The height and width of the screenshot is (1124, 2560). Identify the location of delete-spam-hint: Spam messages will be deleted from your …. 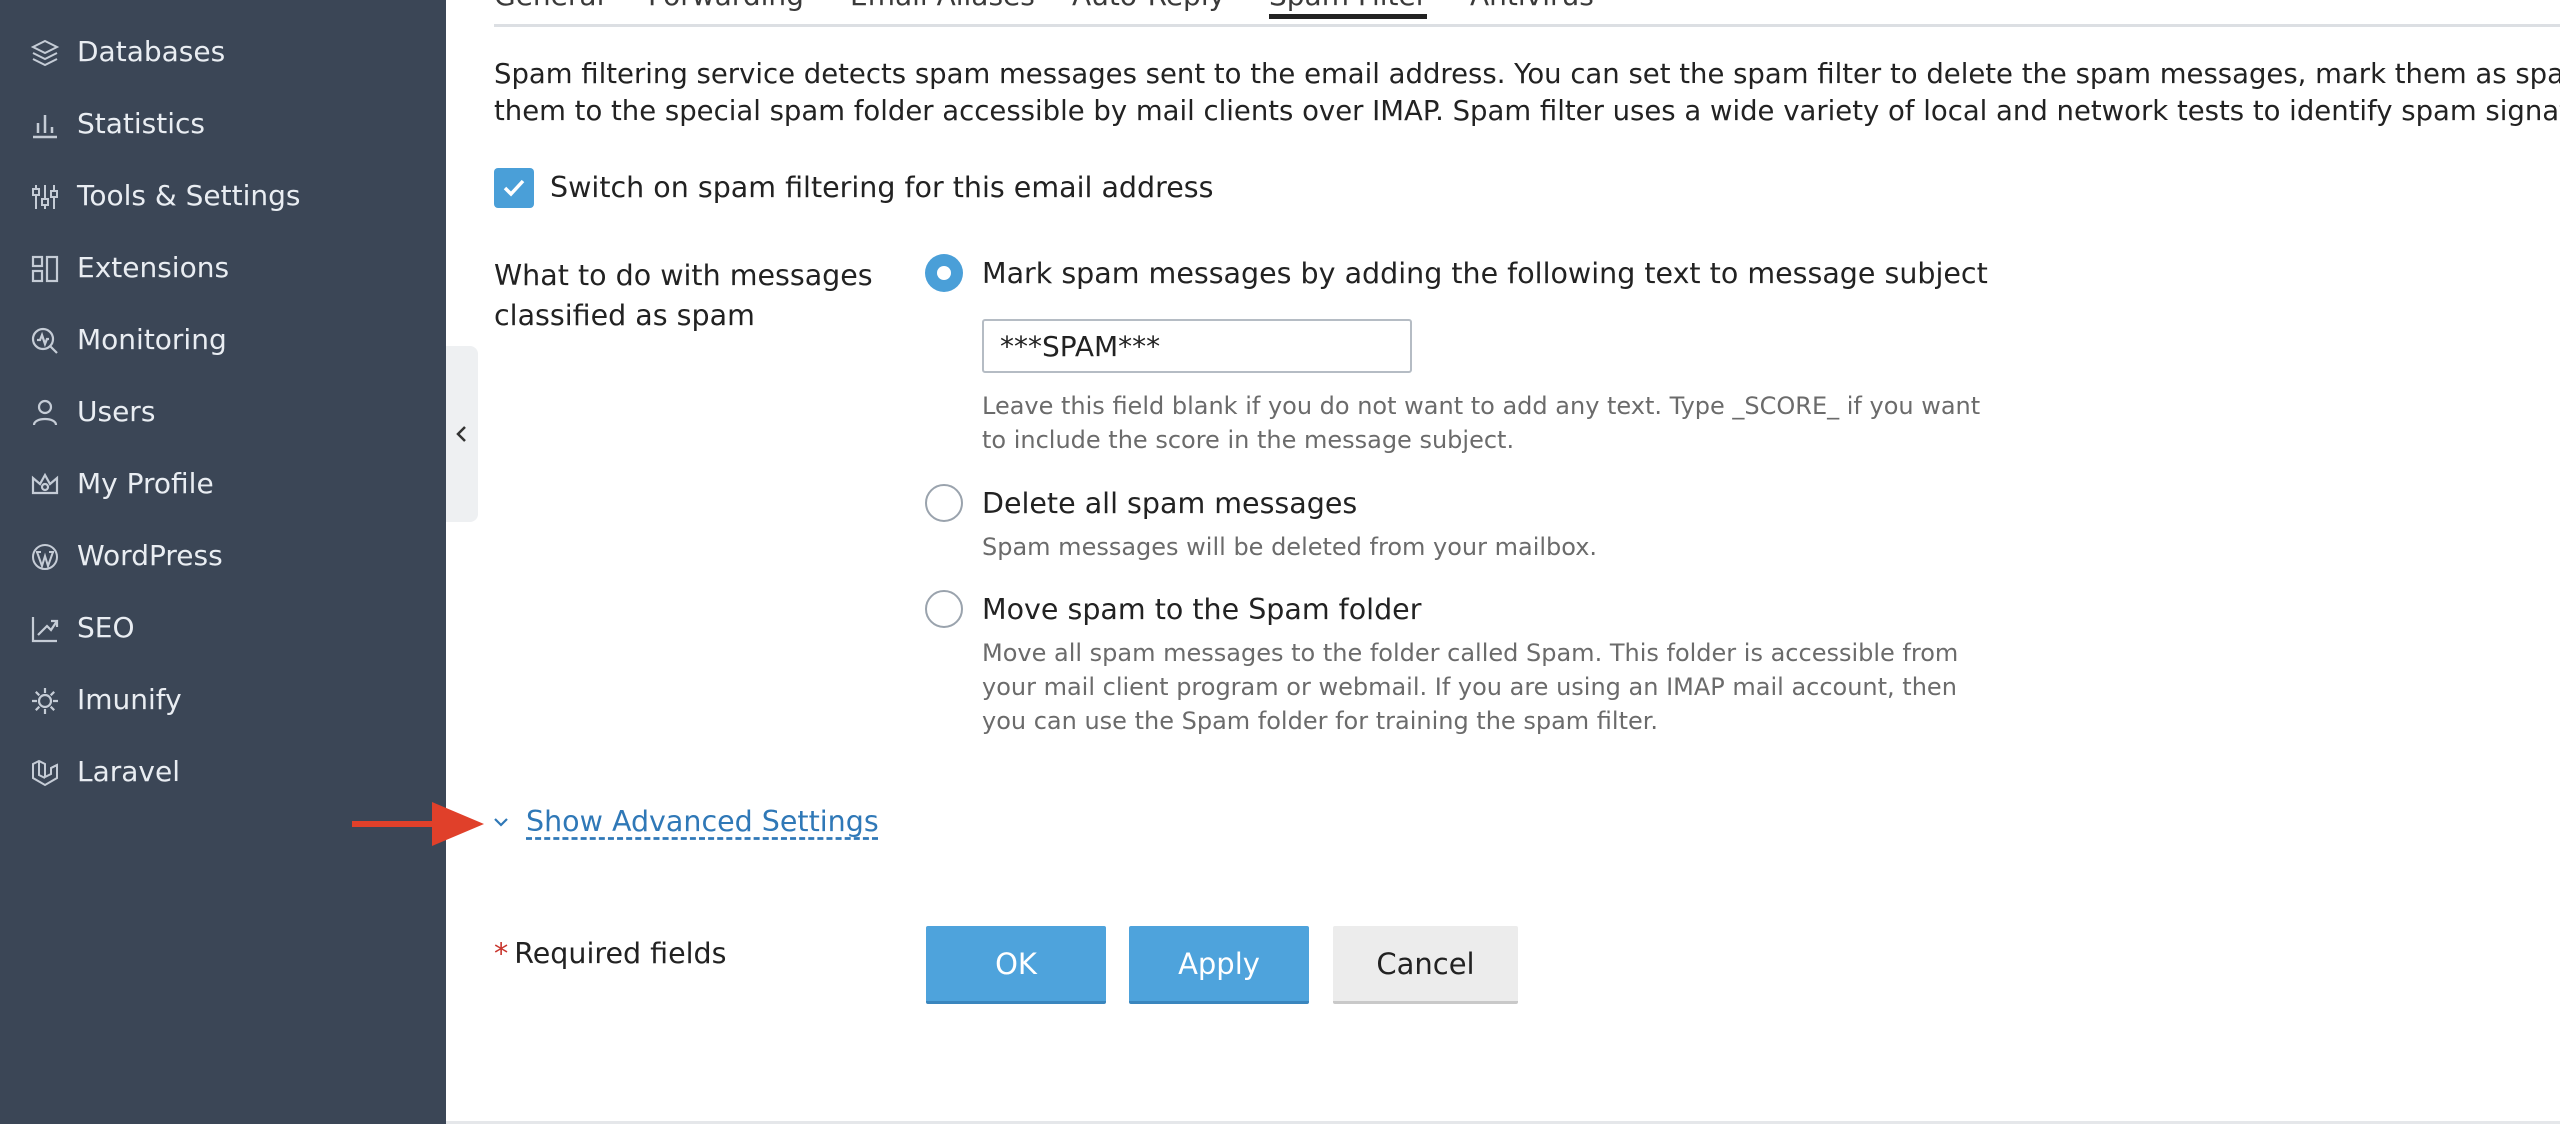
(1290, 547).